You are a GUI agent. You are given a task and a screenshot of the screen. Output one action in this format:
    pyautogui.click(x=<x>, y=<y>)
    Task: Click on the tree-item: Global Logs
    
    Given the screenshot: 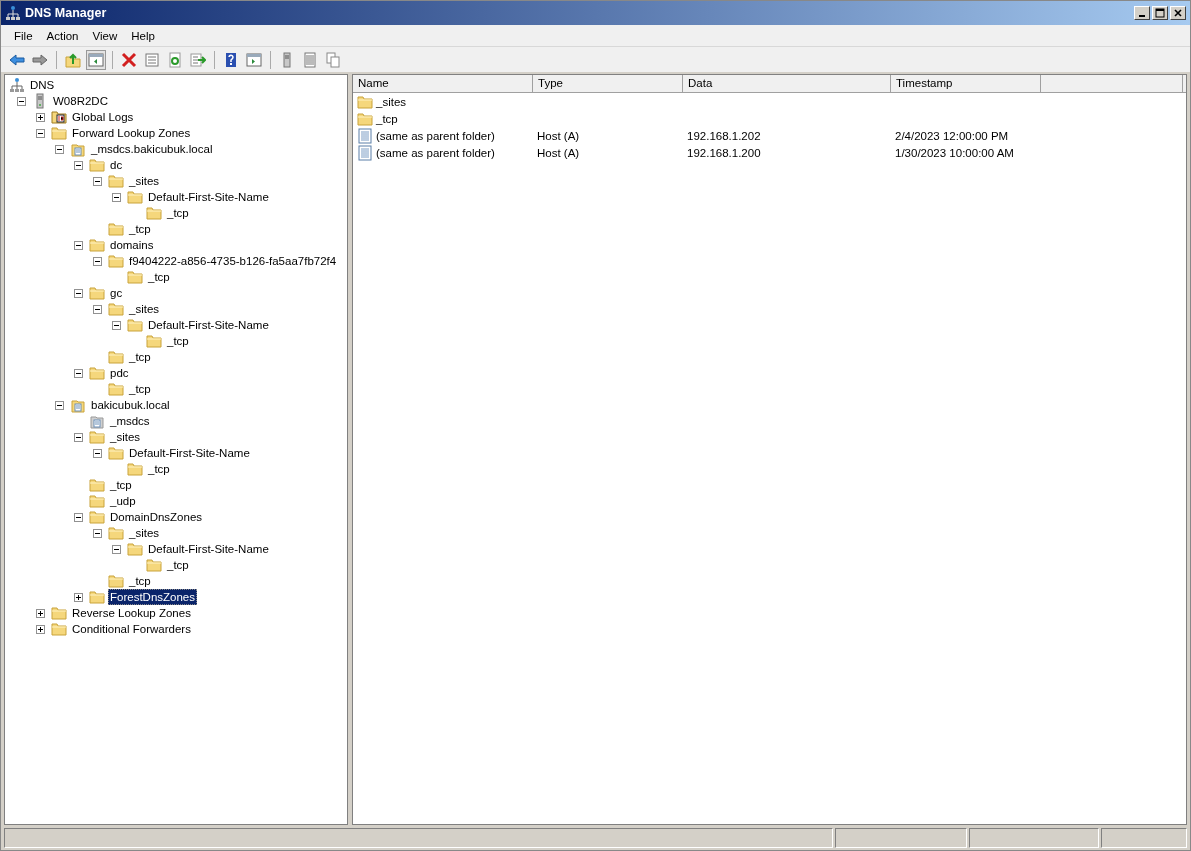 What is the action you would take?
    pyautogui.click(x=103, y=117)
    